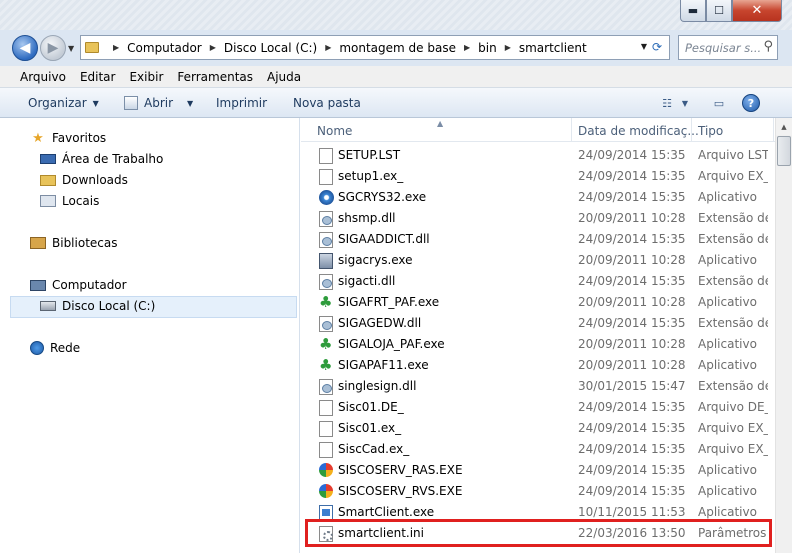 The height and width of the screenshot is (553, 792). I want to click on file-row: shsmp.dll 20/09/2011 10:28 Extensão de, so click(546, 218).